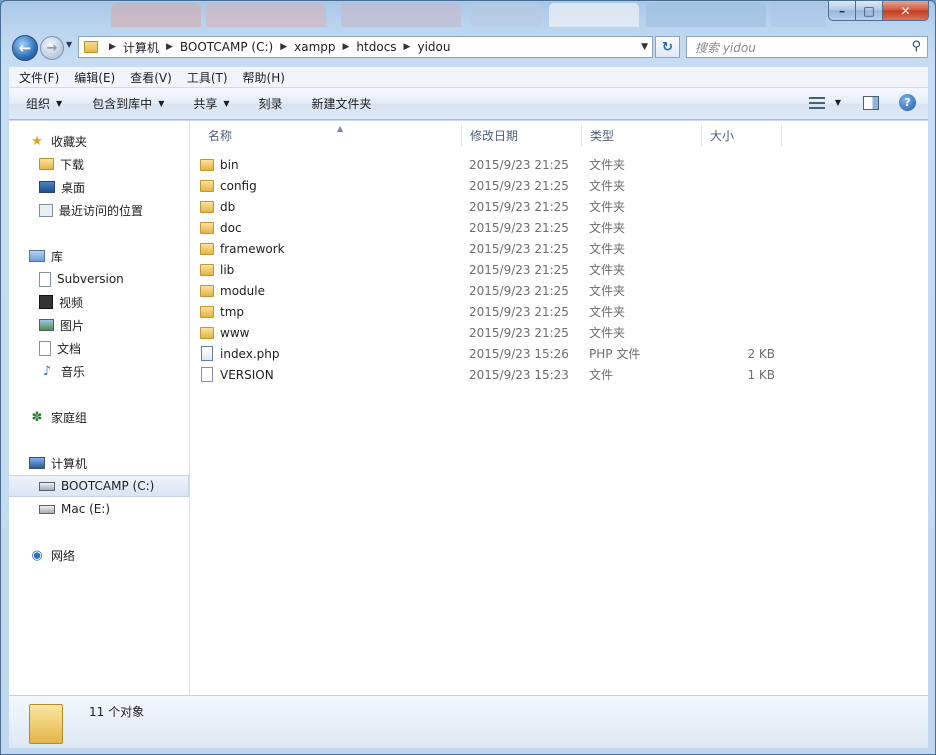 The image size is (936, 755). I want to click on file-row: framework 2015/9/23 21:25 文件夹, so click(490, 248).